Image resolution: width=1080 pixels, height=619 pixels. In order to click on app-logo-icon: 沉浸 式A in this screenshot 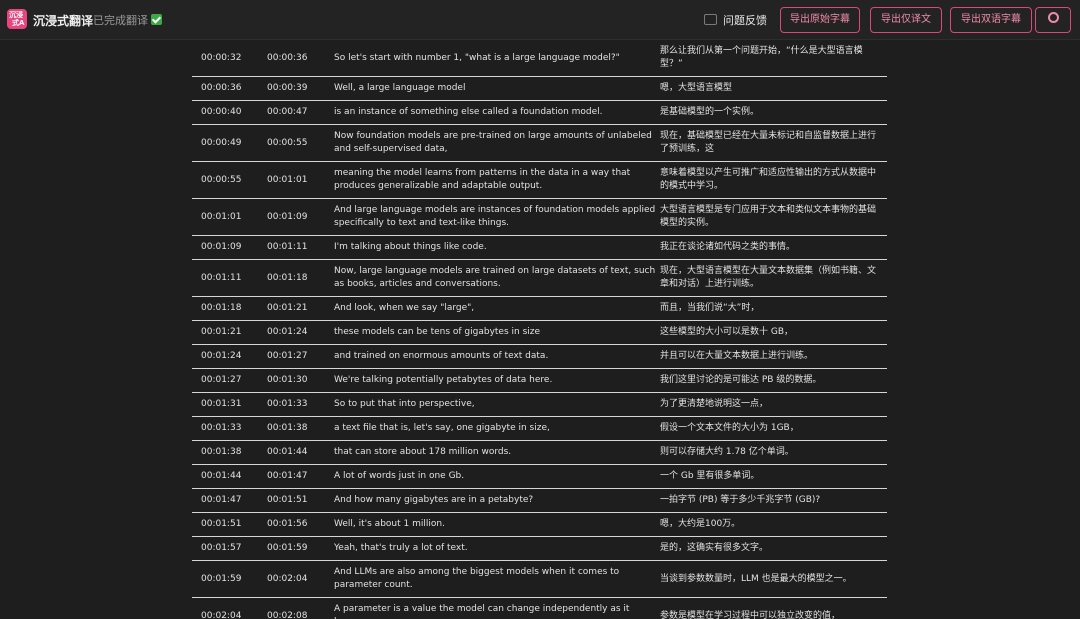, I will do `click(17, 19)`.